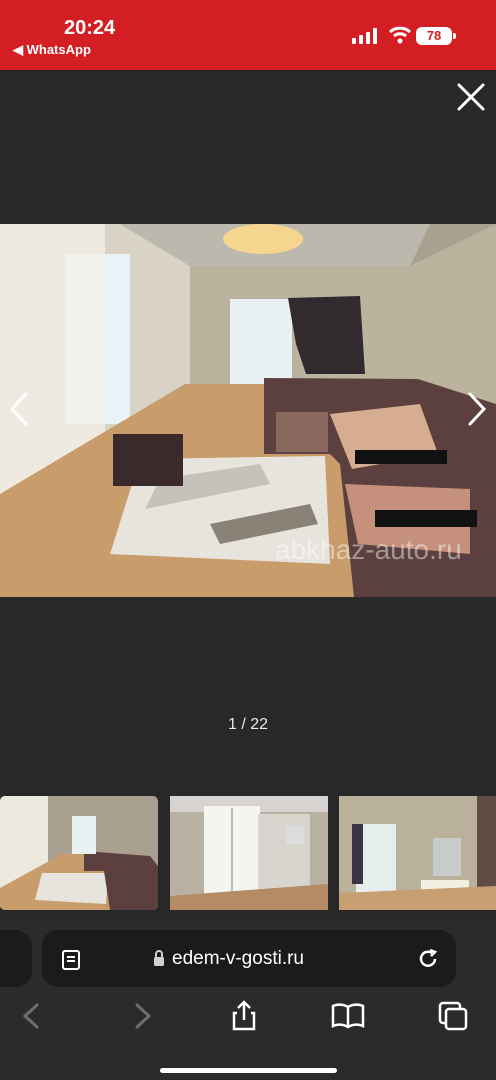 This screenshot has width=496, height=1080. I want to click on previous-photo-icon, so click(19, 409).